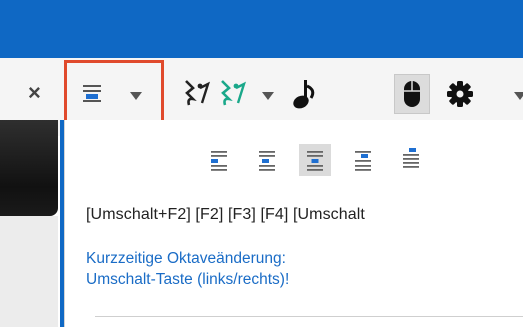  Describe the element at coordinates (309, 316) in the screenshot. I see `panel-divider` at that location.